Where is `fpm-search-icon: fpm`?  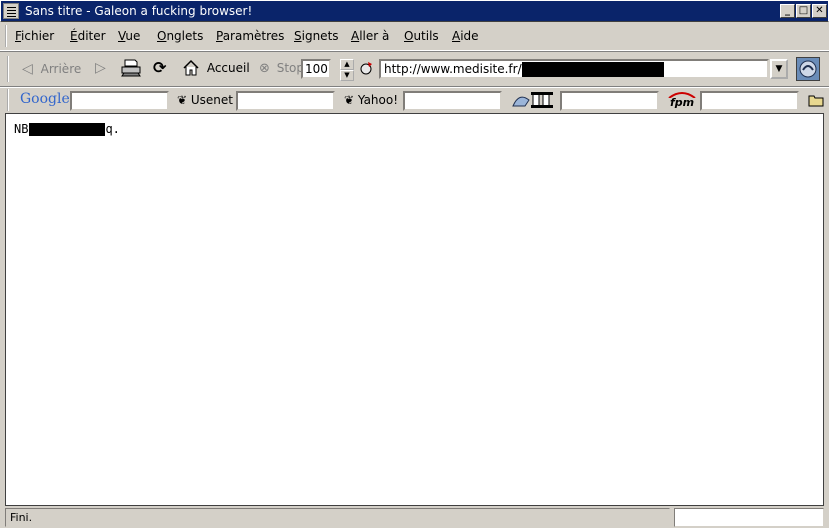 fpm-search-icon: fpm is located at coordinates (682, 100).